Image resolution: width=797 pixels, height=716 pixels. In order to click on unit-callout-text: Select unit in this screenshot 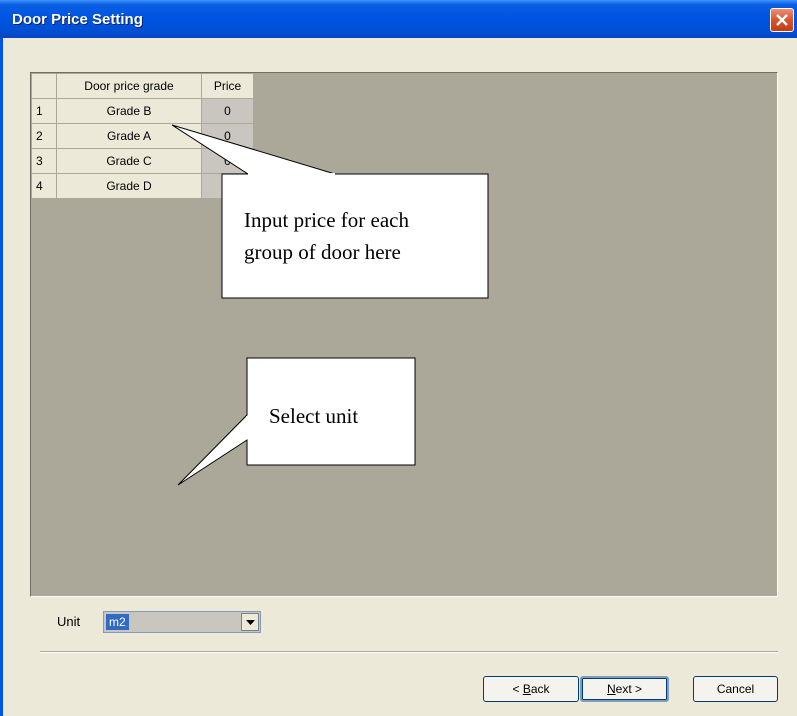, I will do `click(314, 416)`.